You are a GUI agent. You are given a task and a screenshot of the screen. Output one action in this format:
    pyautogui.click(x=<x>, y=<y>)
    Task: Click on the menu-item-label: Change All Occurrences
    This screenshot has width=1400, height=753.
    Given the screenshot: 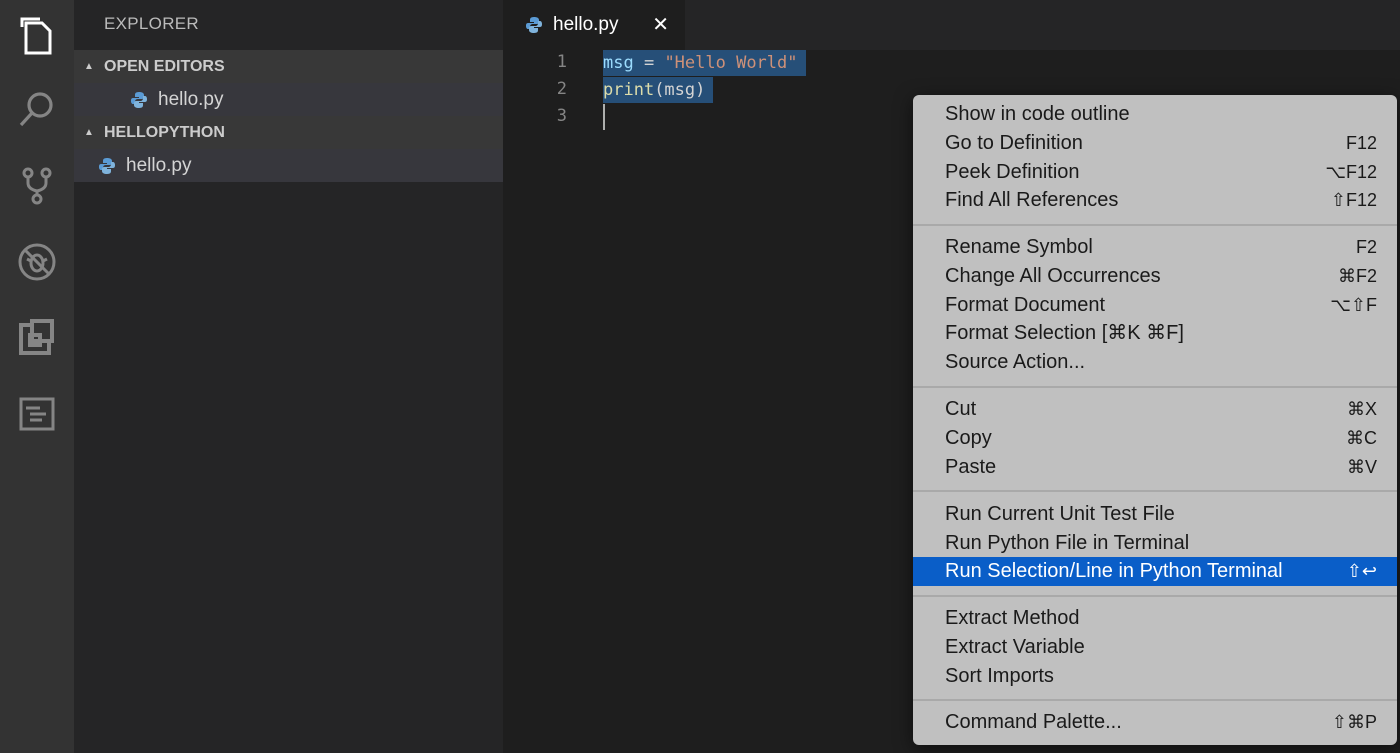 What is the action you would take?
    pyautogui.click(x=1053, y=276)
    